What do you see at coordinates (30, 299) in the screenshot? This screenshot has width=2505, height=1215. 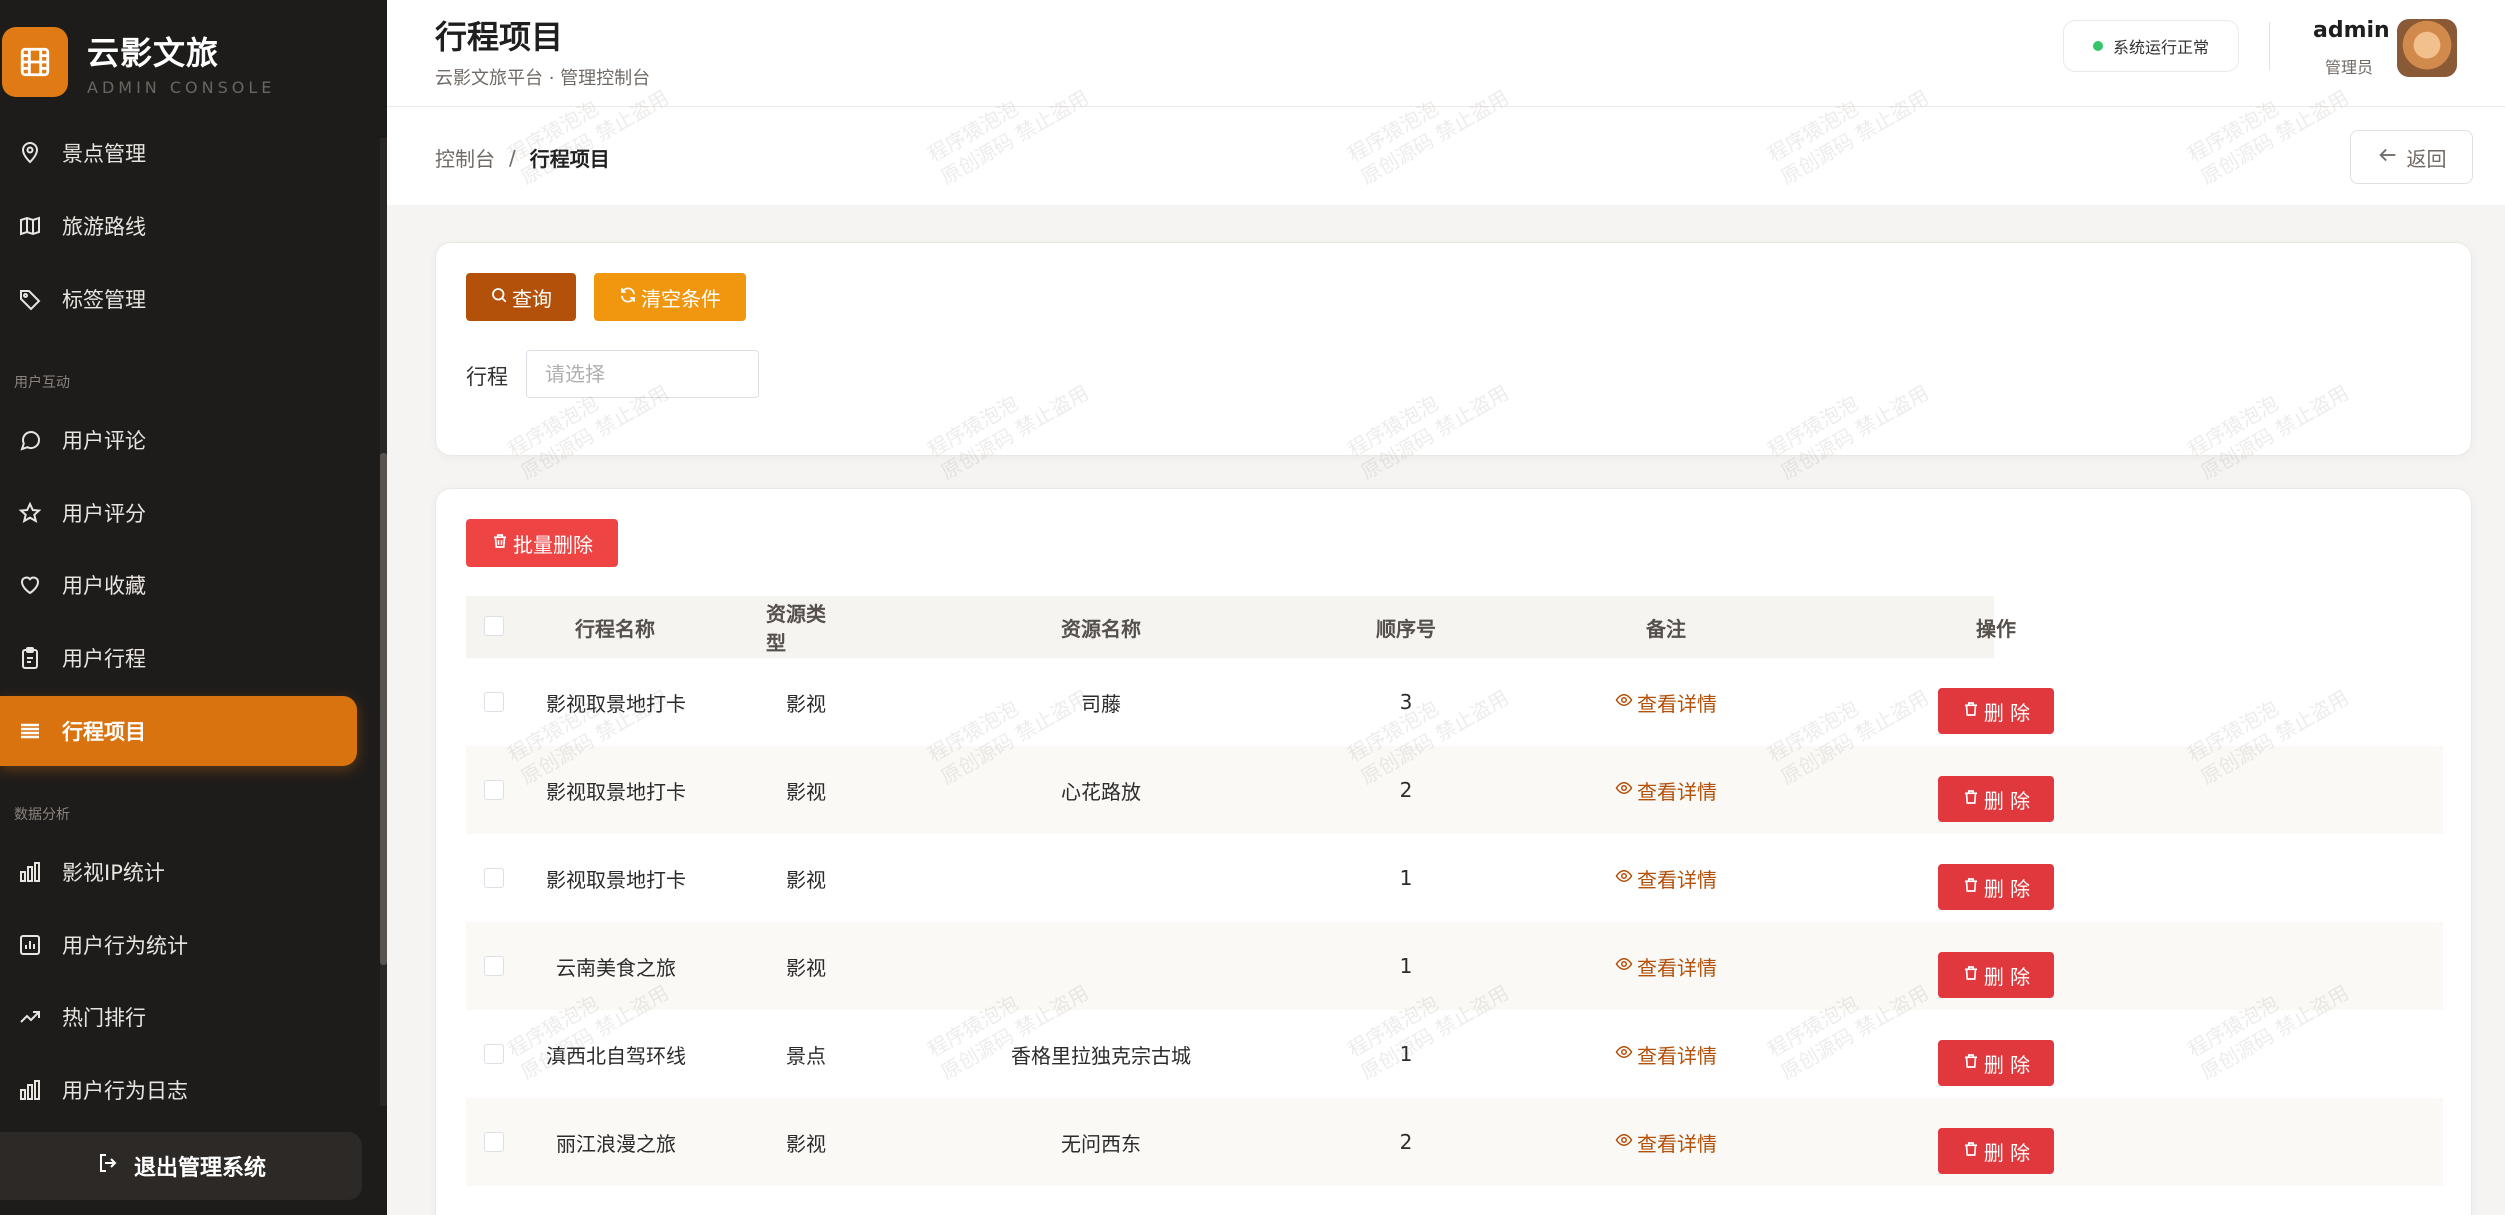 I see `tag-icon` at bounding box center [30, 299].